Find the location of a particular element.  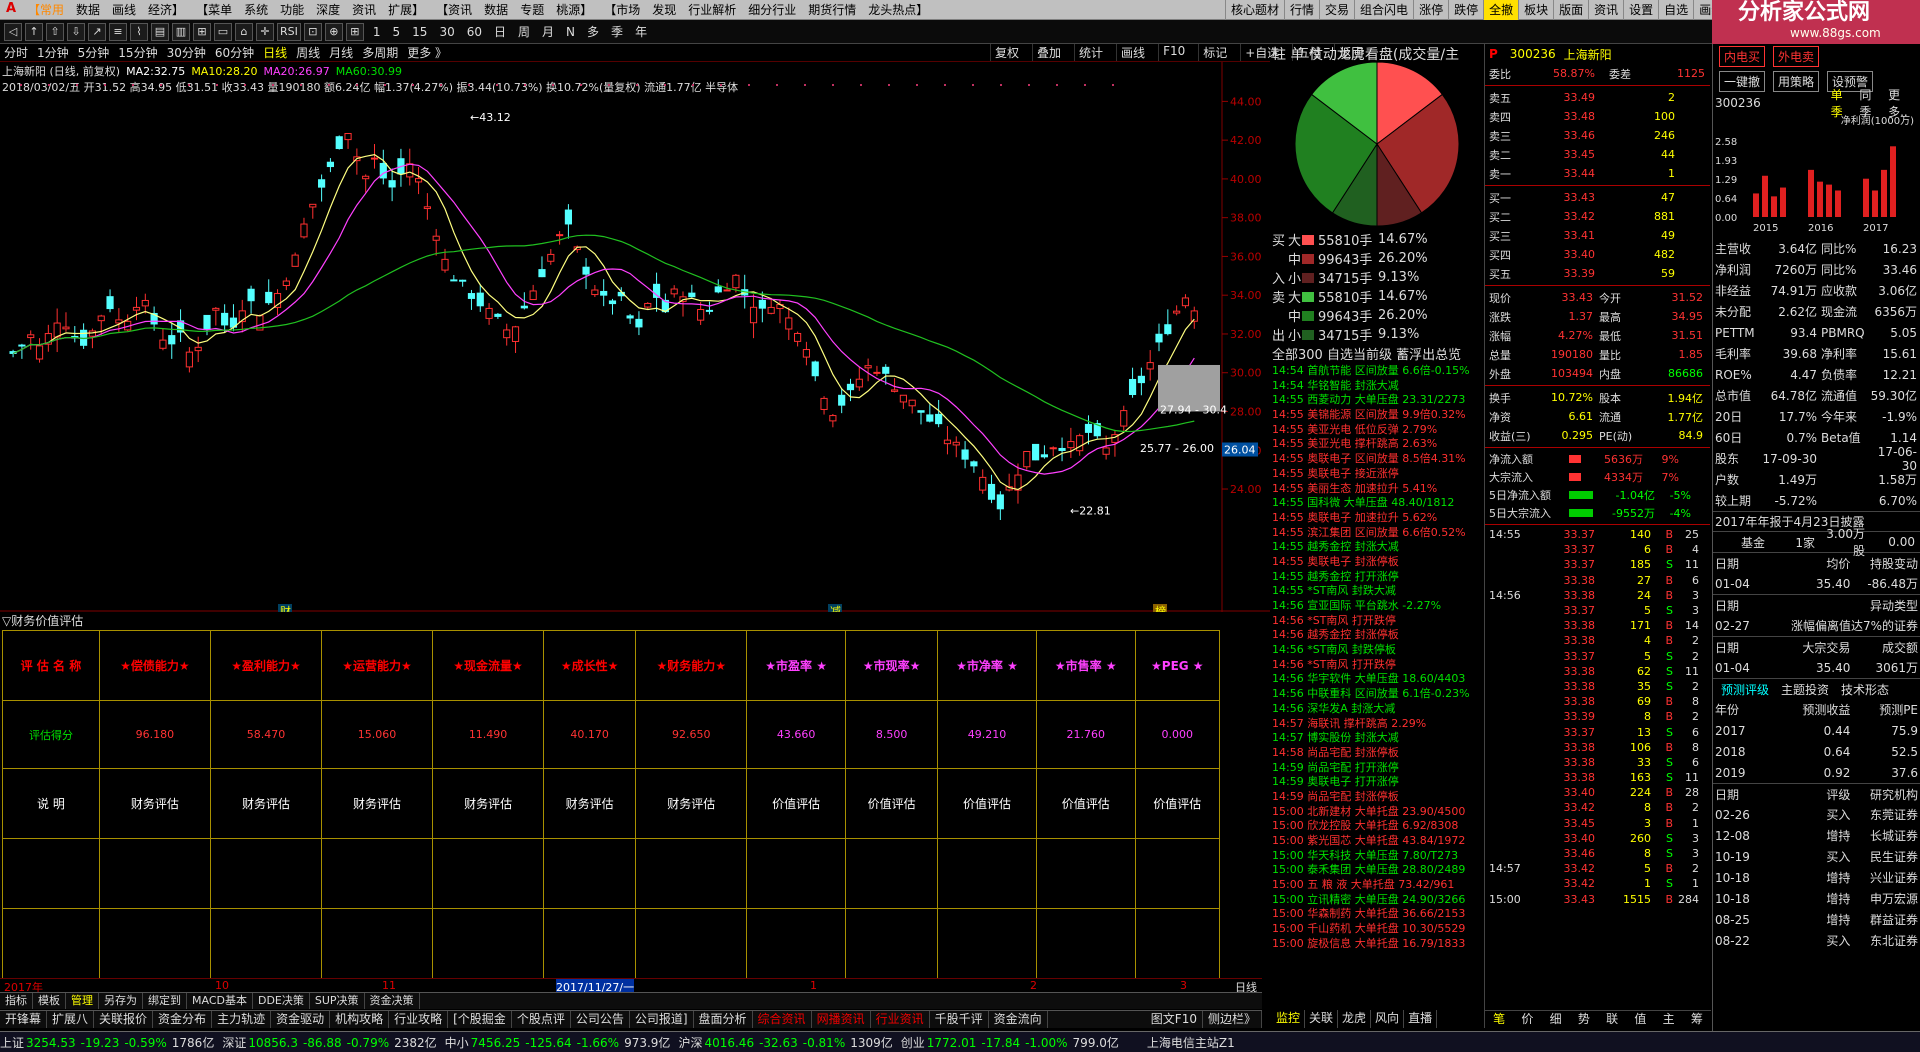

menu-item: 扩展】 is located at coordinates (406, 10).